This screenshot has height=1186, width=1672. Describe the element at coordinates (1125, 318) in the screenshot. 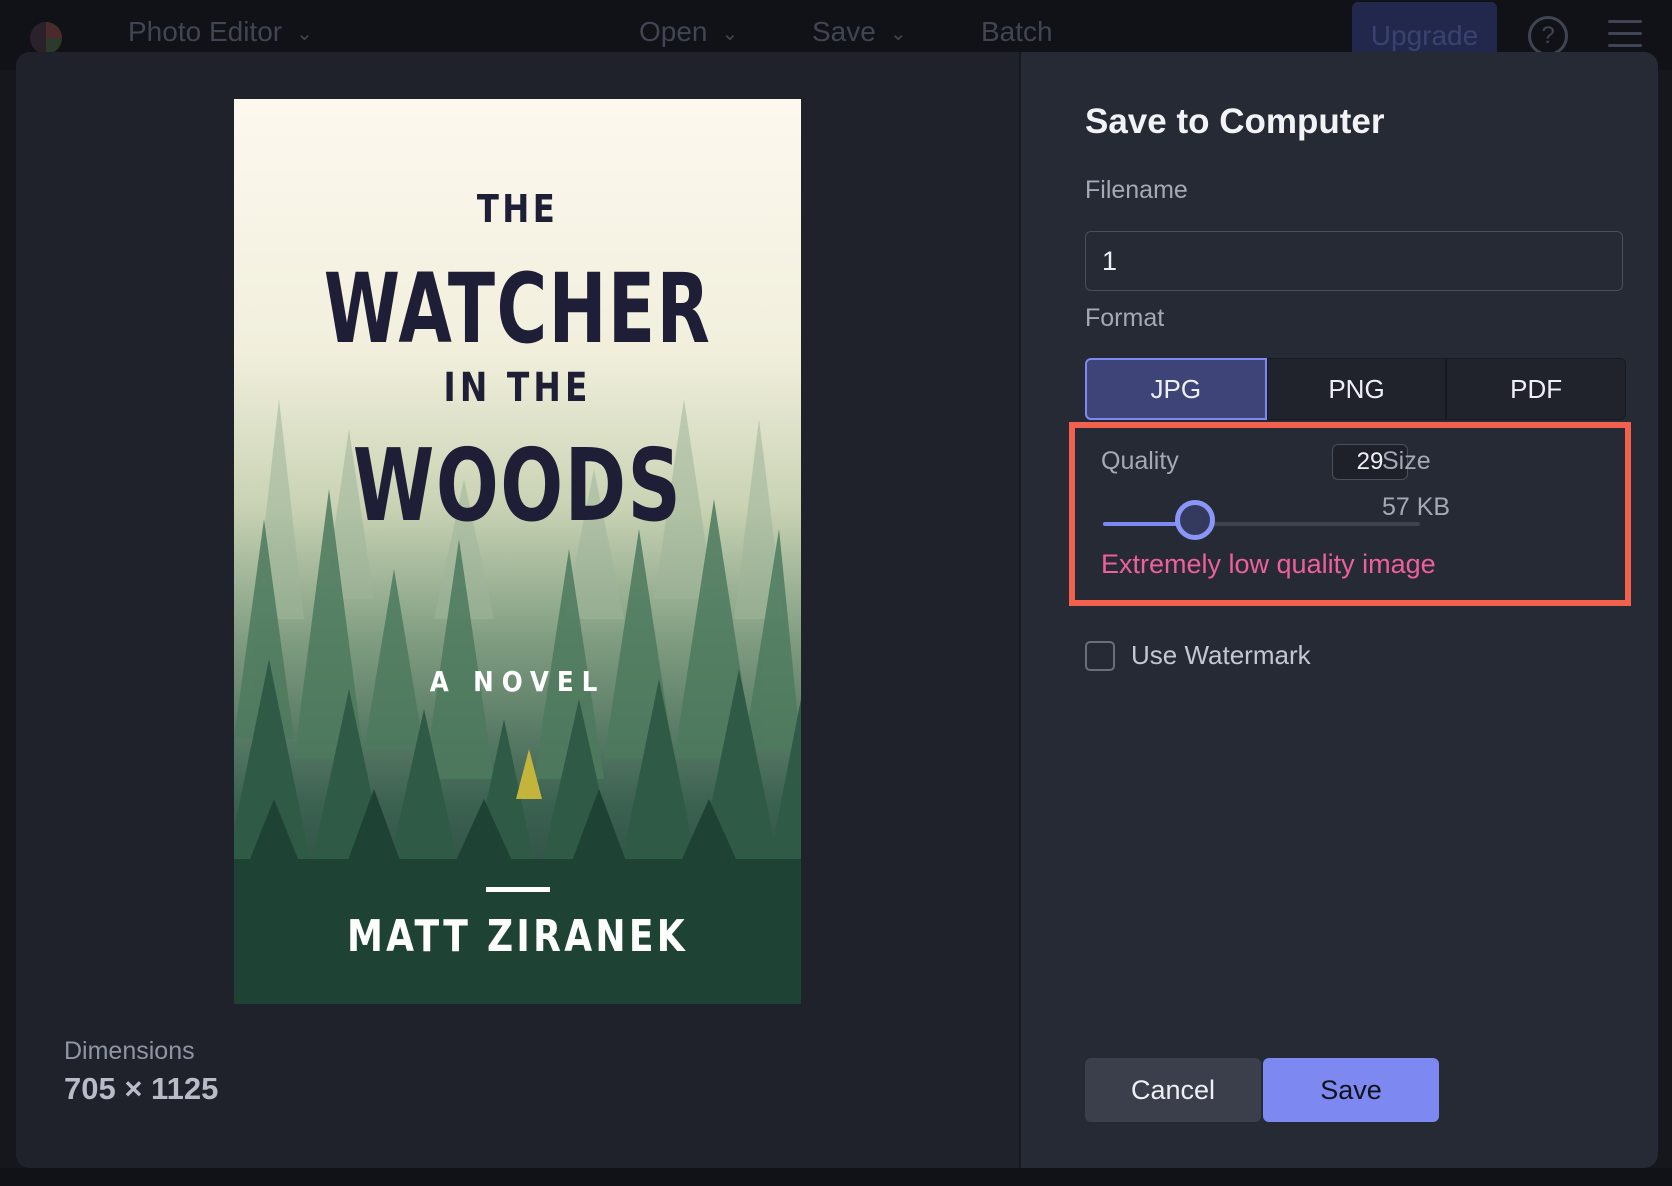

I see `format-label: Format` at that location.